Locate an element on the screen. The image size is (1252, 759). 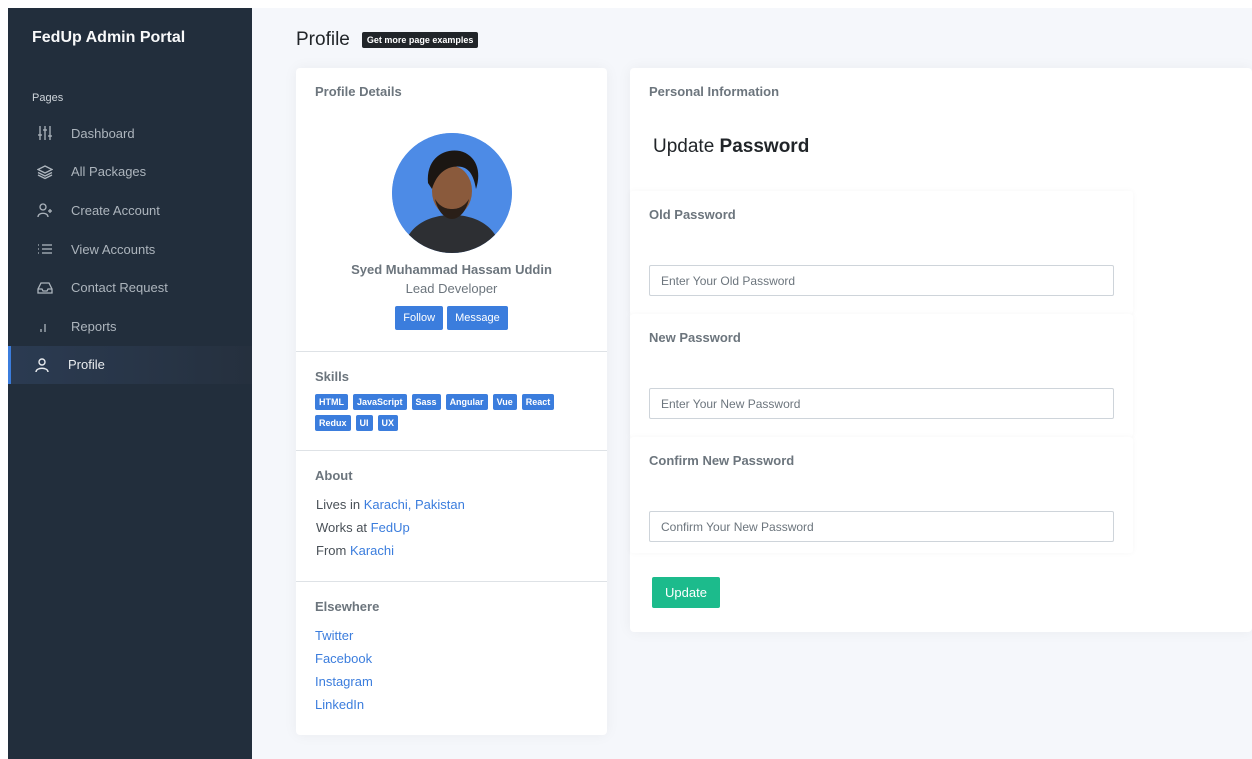
sidebar-item-dashboard: Dashboard is located at coordinates (130, 133).